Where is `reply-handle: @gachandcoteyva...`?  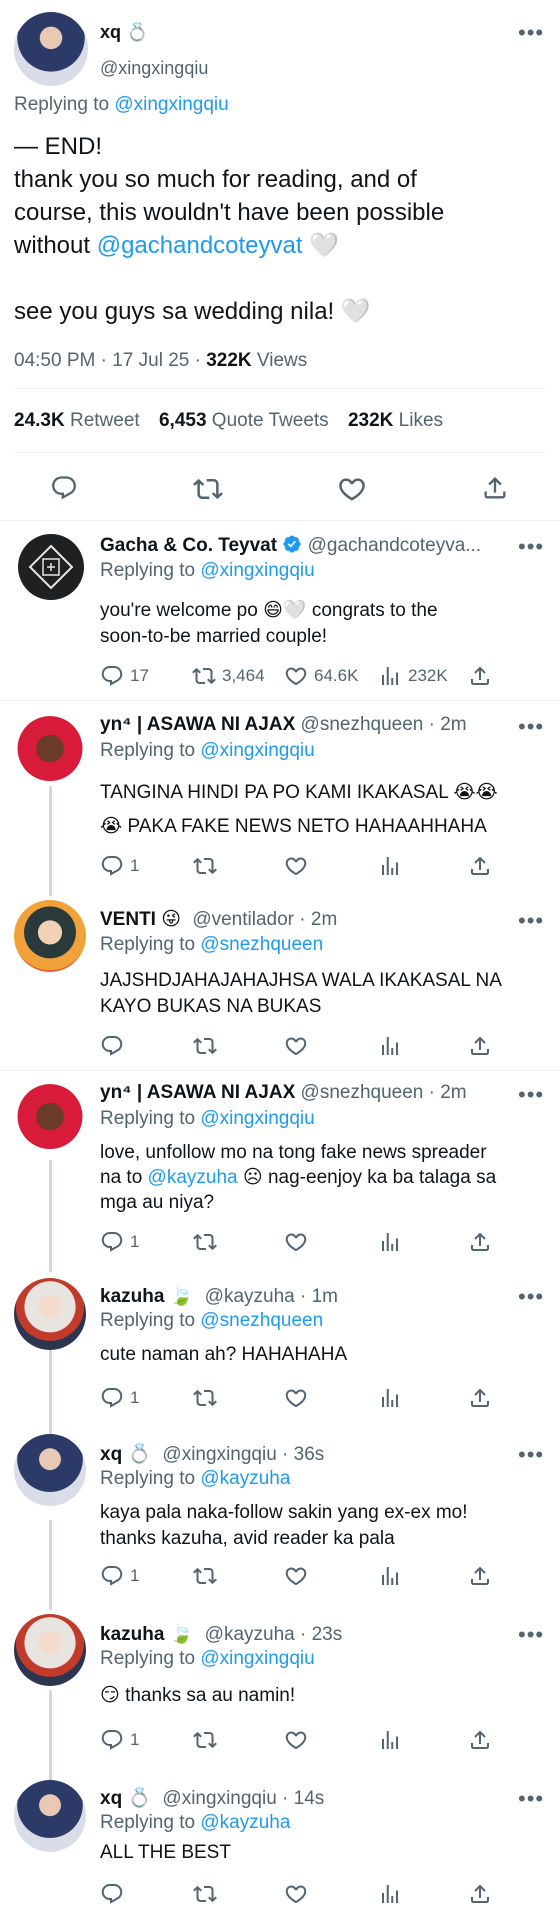
reply-handle: @gachandcoteyva... is located at coordinates (395, 545).